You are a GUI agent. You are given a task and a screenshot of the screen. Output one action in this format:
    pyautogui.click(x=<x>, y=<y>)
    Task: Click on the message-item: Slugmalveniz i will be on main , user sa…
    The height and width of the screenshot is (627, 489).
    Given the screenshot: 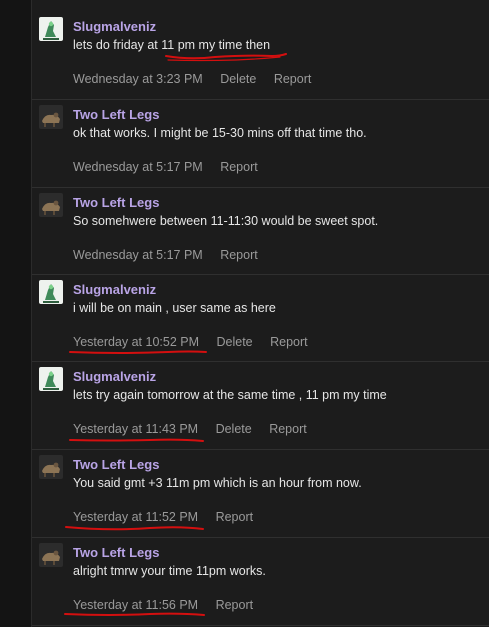 What is the action you would take?
    pyautogui.click(x=260, y=318)
    